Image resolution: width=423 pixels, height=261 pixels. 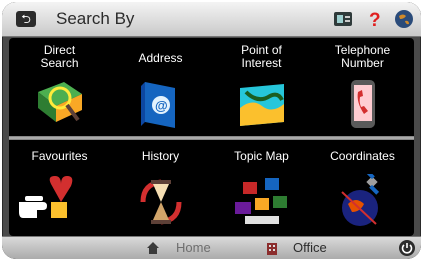 I want to click on tile-label: Topic Map, so click(x=261, y=156).